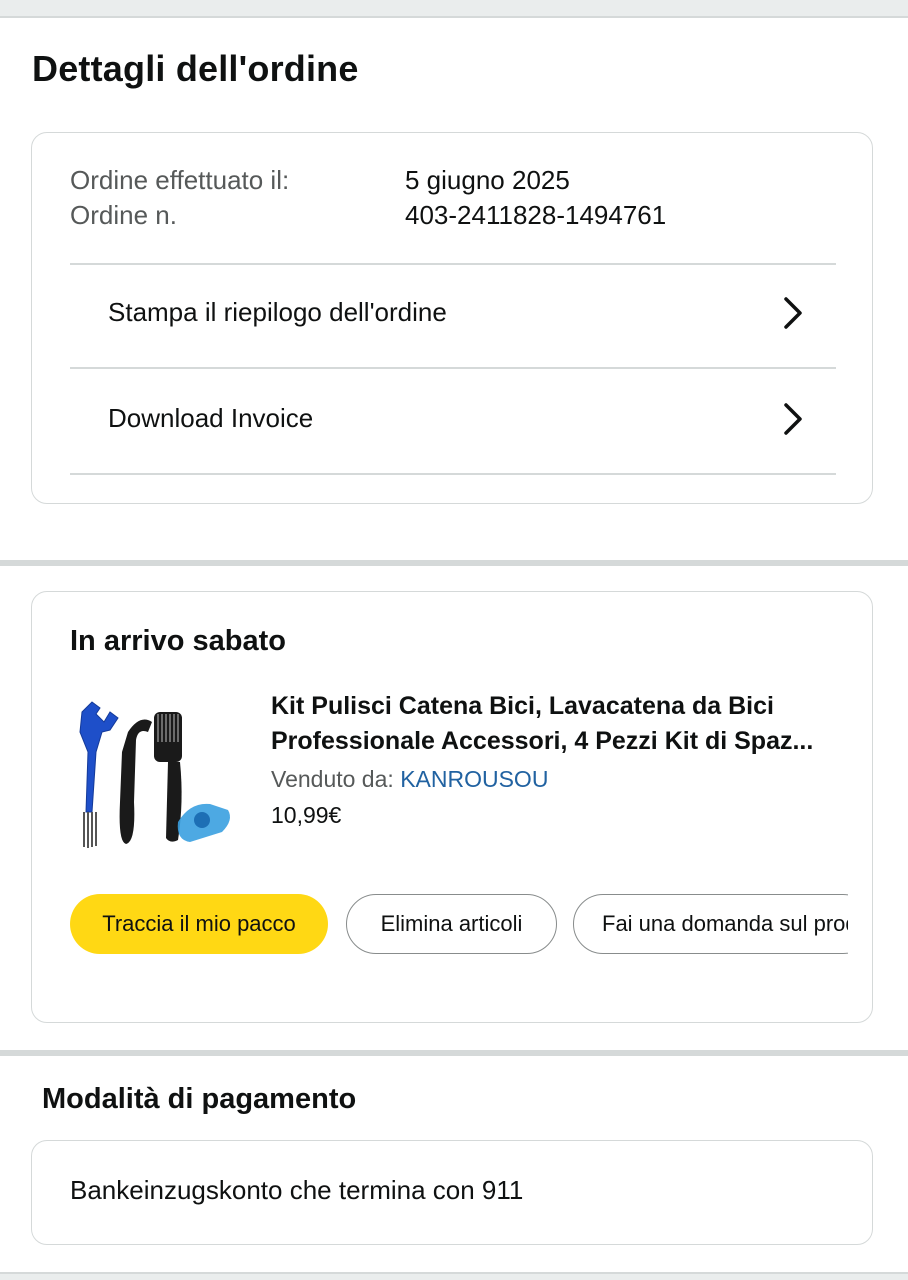 Image resolution: width=908 pixels, height=1280 pixels. Describe the element at coordinates (199, 1099) in the screenshot. I see `payment-heading: Modalità di pagamento` at that location.